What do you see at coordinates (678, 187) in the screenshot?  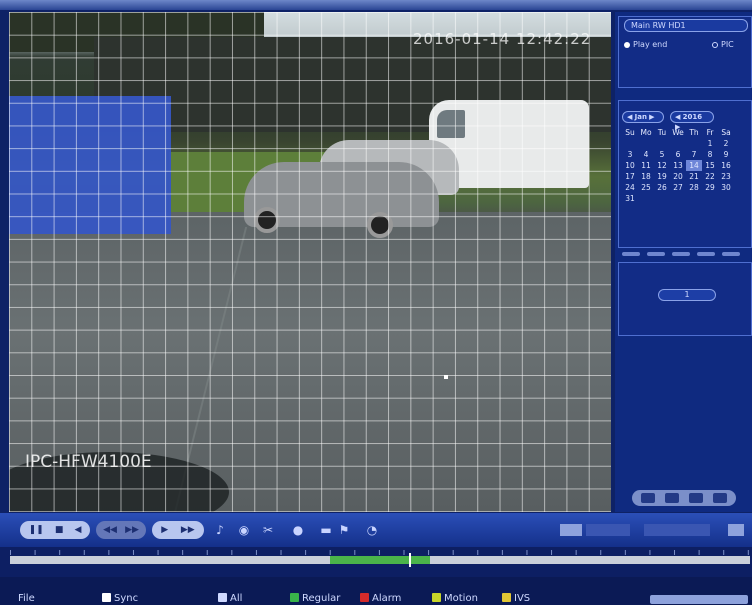 I see `calendar-day: 27` at bounding box center [678, 187].